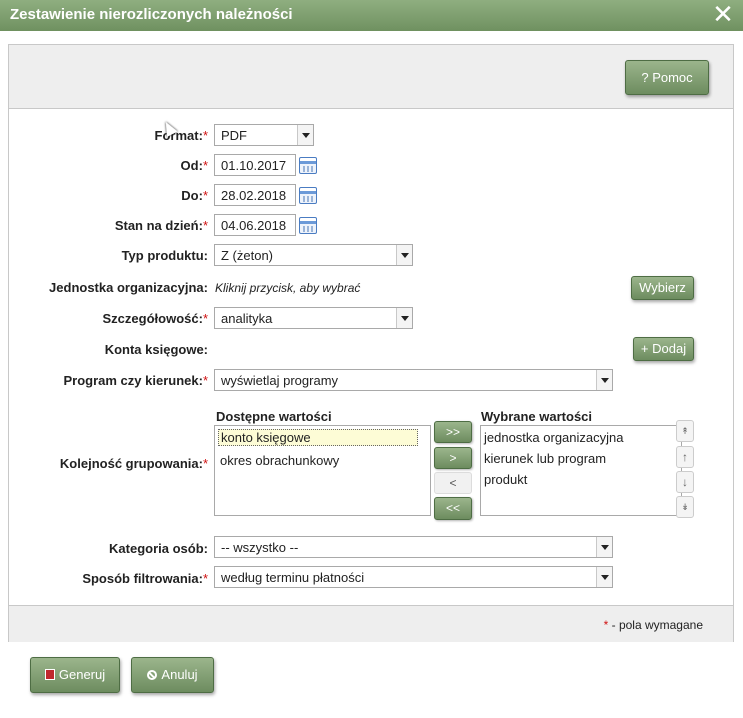  I want to click on filtr-value: według terminu płatności, so click(293, 577).